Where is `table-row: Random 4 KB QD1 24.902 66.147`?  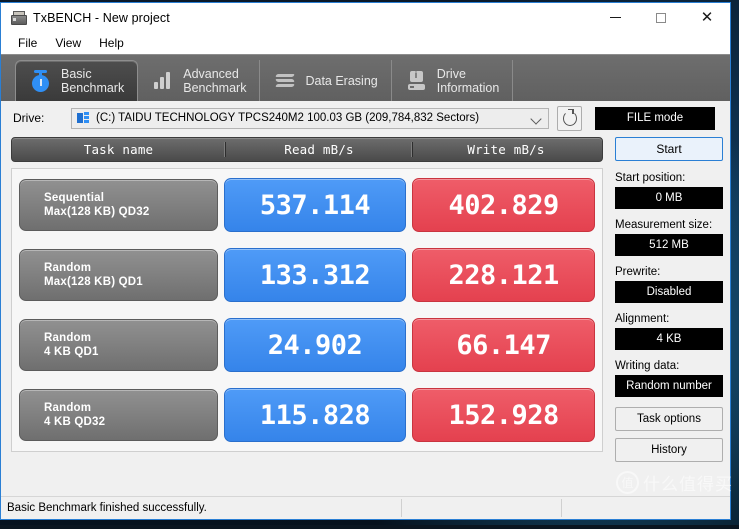
table-row: Random 4 KB QD1 24.902 66.147 is located at coordinates (307, 345).